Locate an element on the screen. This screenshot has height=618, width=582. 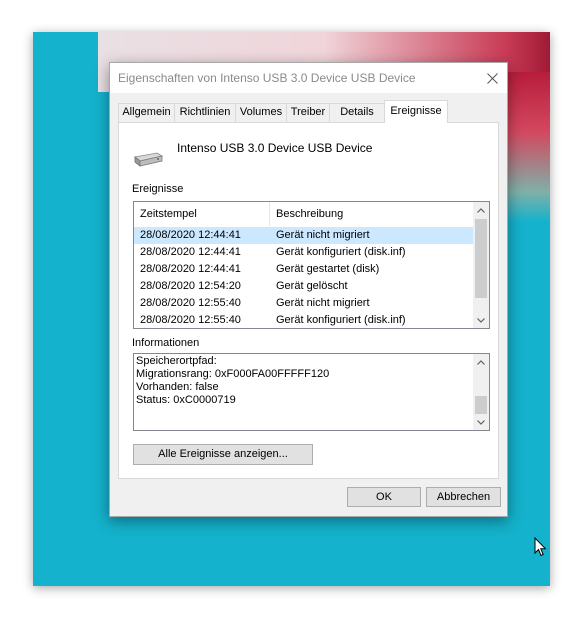
device-name: Intenso USB 3.0 Device USB Device is located at coordinates (275, 148).